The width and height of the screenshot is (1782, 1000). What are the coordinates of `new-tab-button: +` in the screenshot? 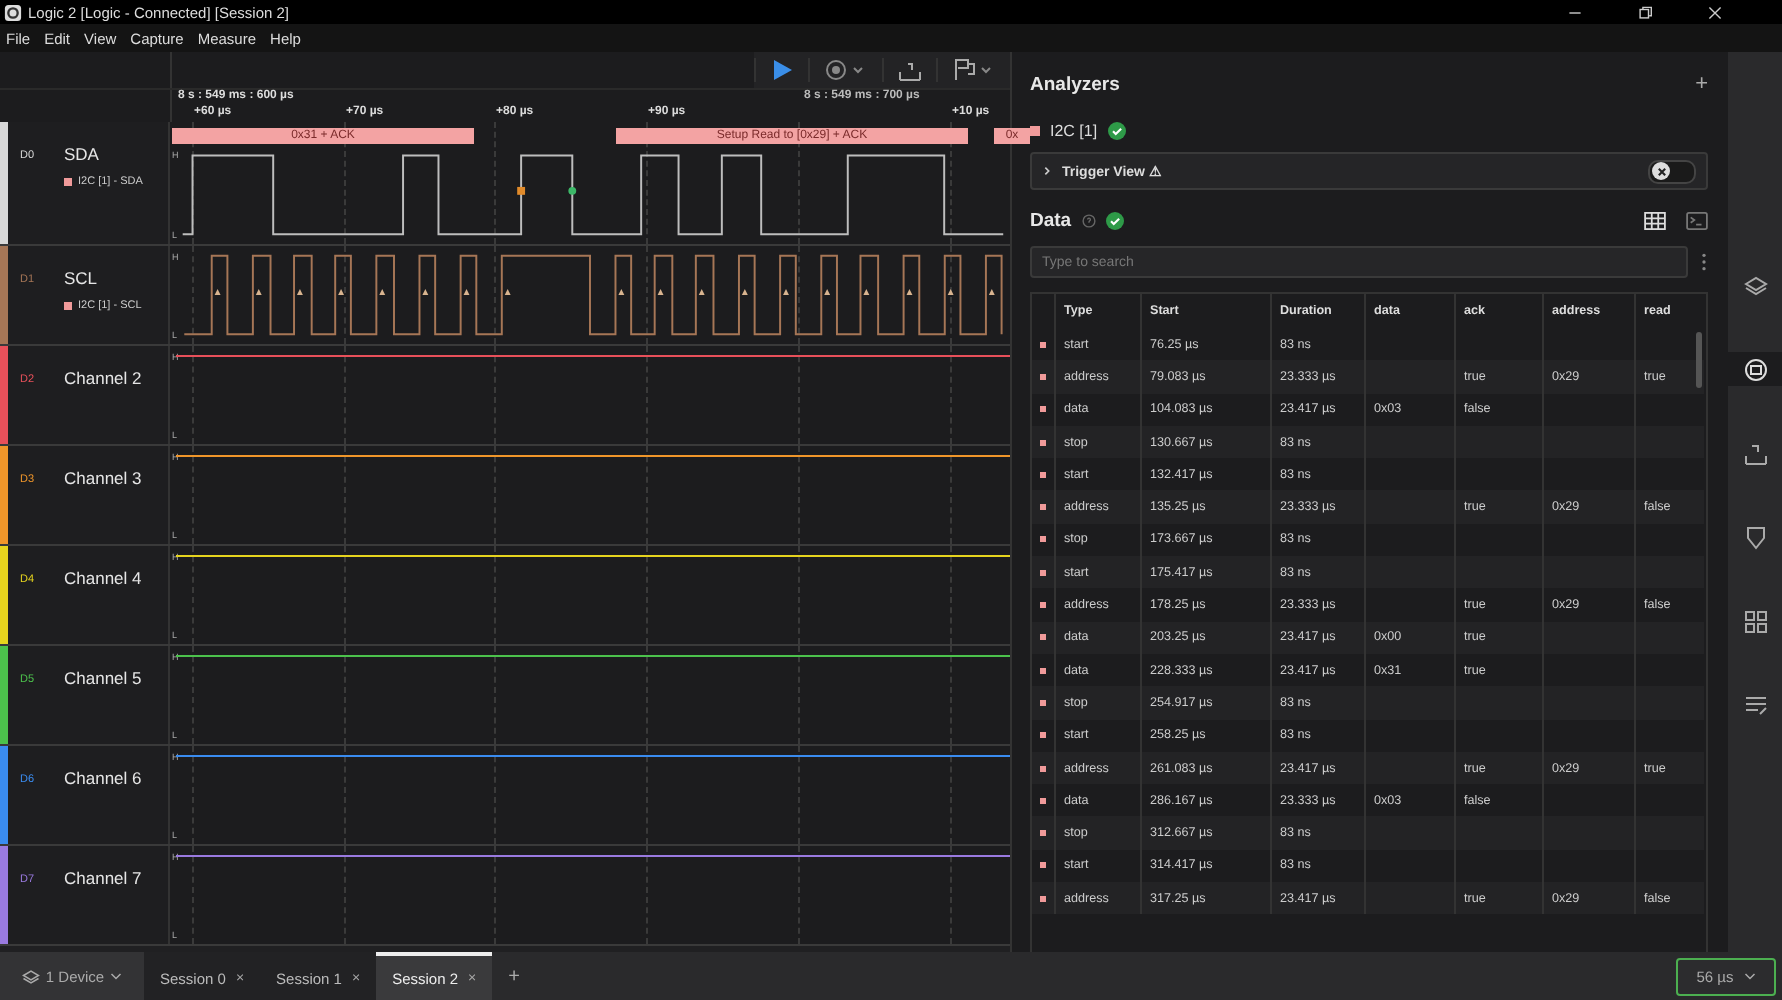 It's located at (514, 976).